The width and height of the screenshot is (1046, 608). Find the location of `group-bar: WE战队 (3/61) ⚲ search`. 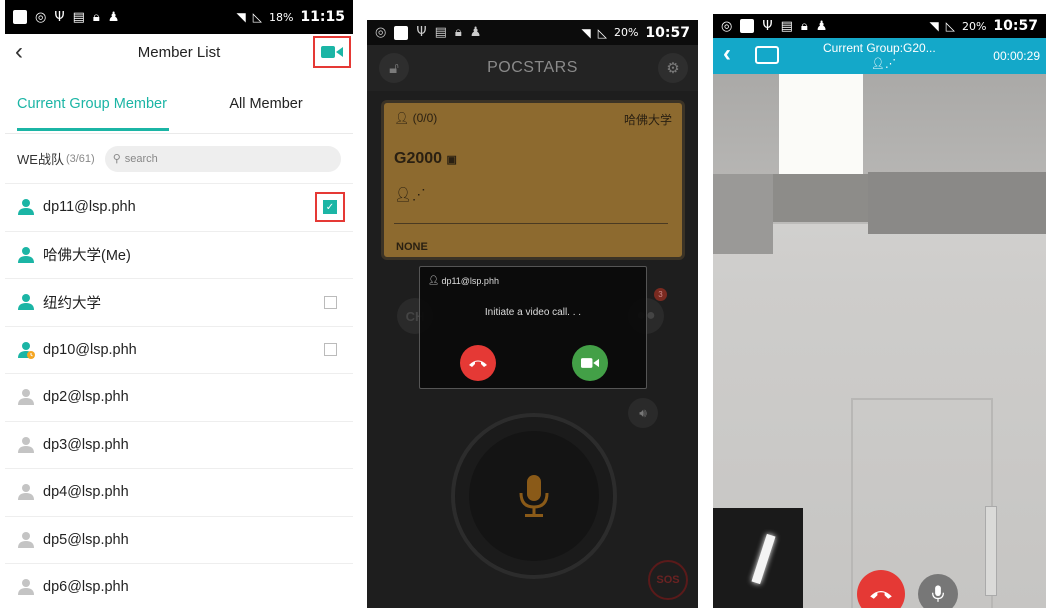

group-bar: WE战队 (3/61) ⚲ search is located at coordinates (179, 159).